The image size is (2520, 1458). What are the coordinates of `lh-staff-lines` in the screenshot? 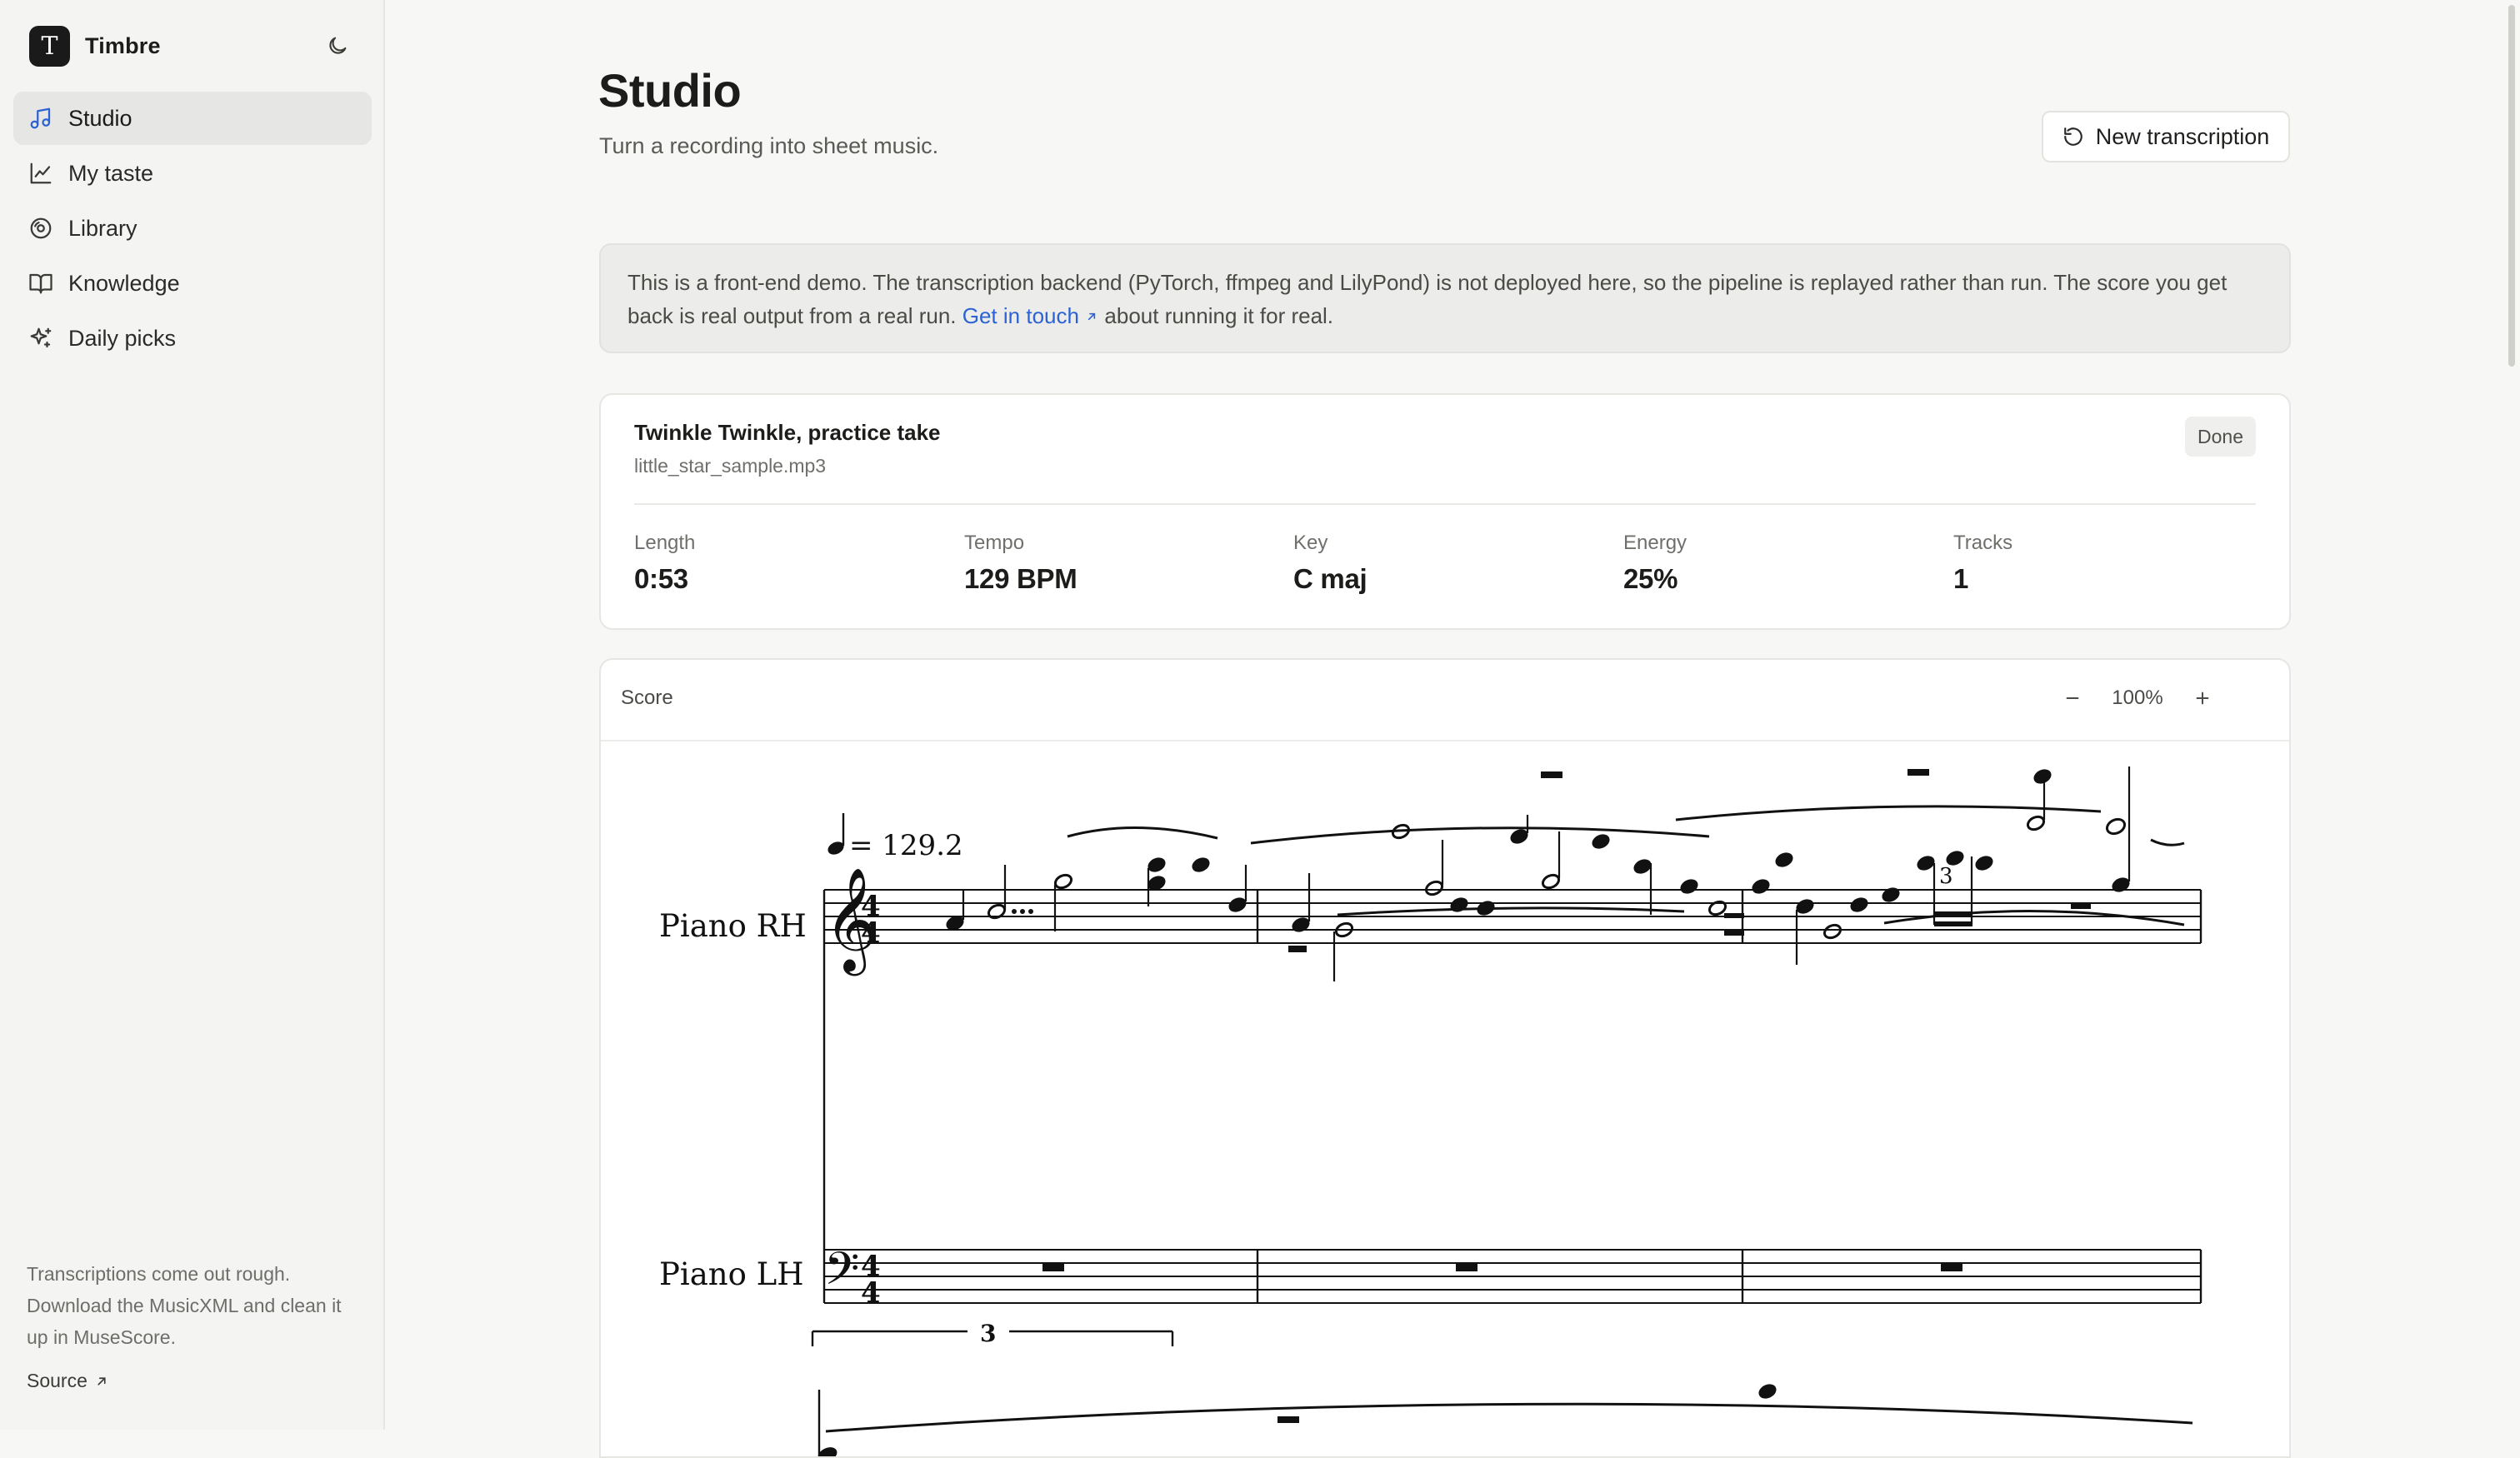 It's located at (1512, 1276).